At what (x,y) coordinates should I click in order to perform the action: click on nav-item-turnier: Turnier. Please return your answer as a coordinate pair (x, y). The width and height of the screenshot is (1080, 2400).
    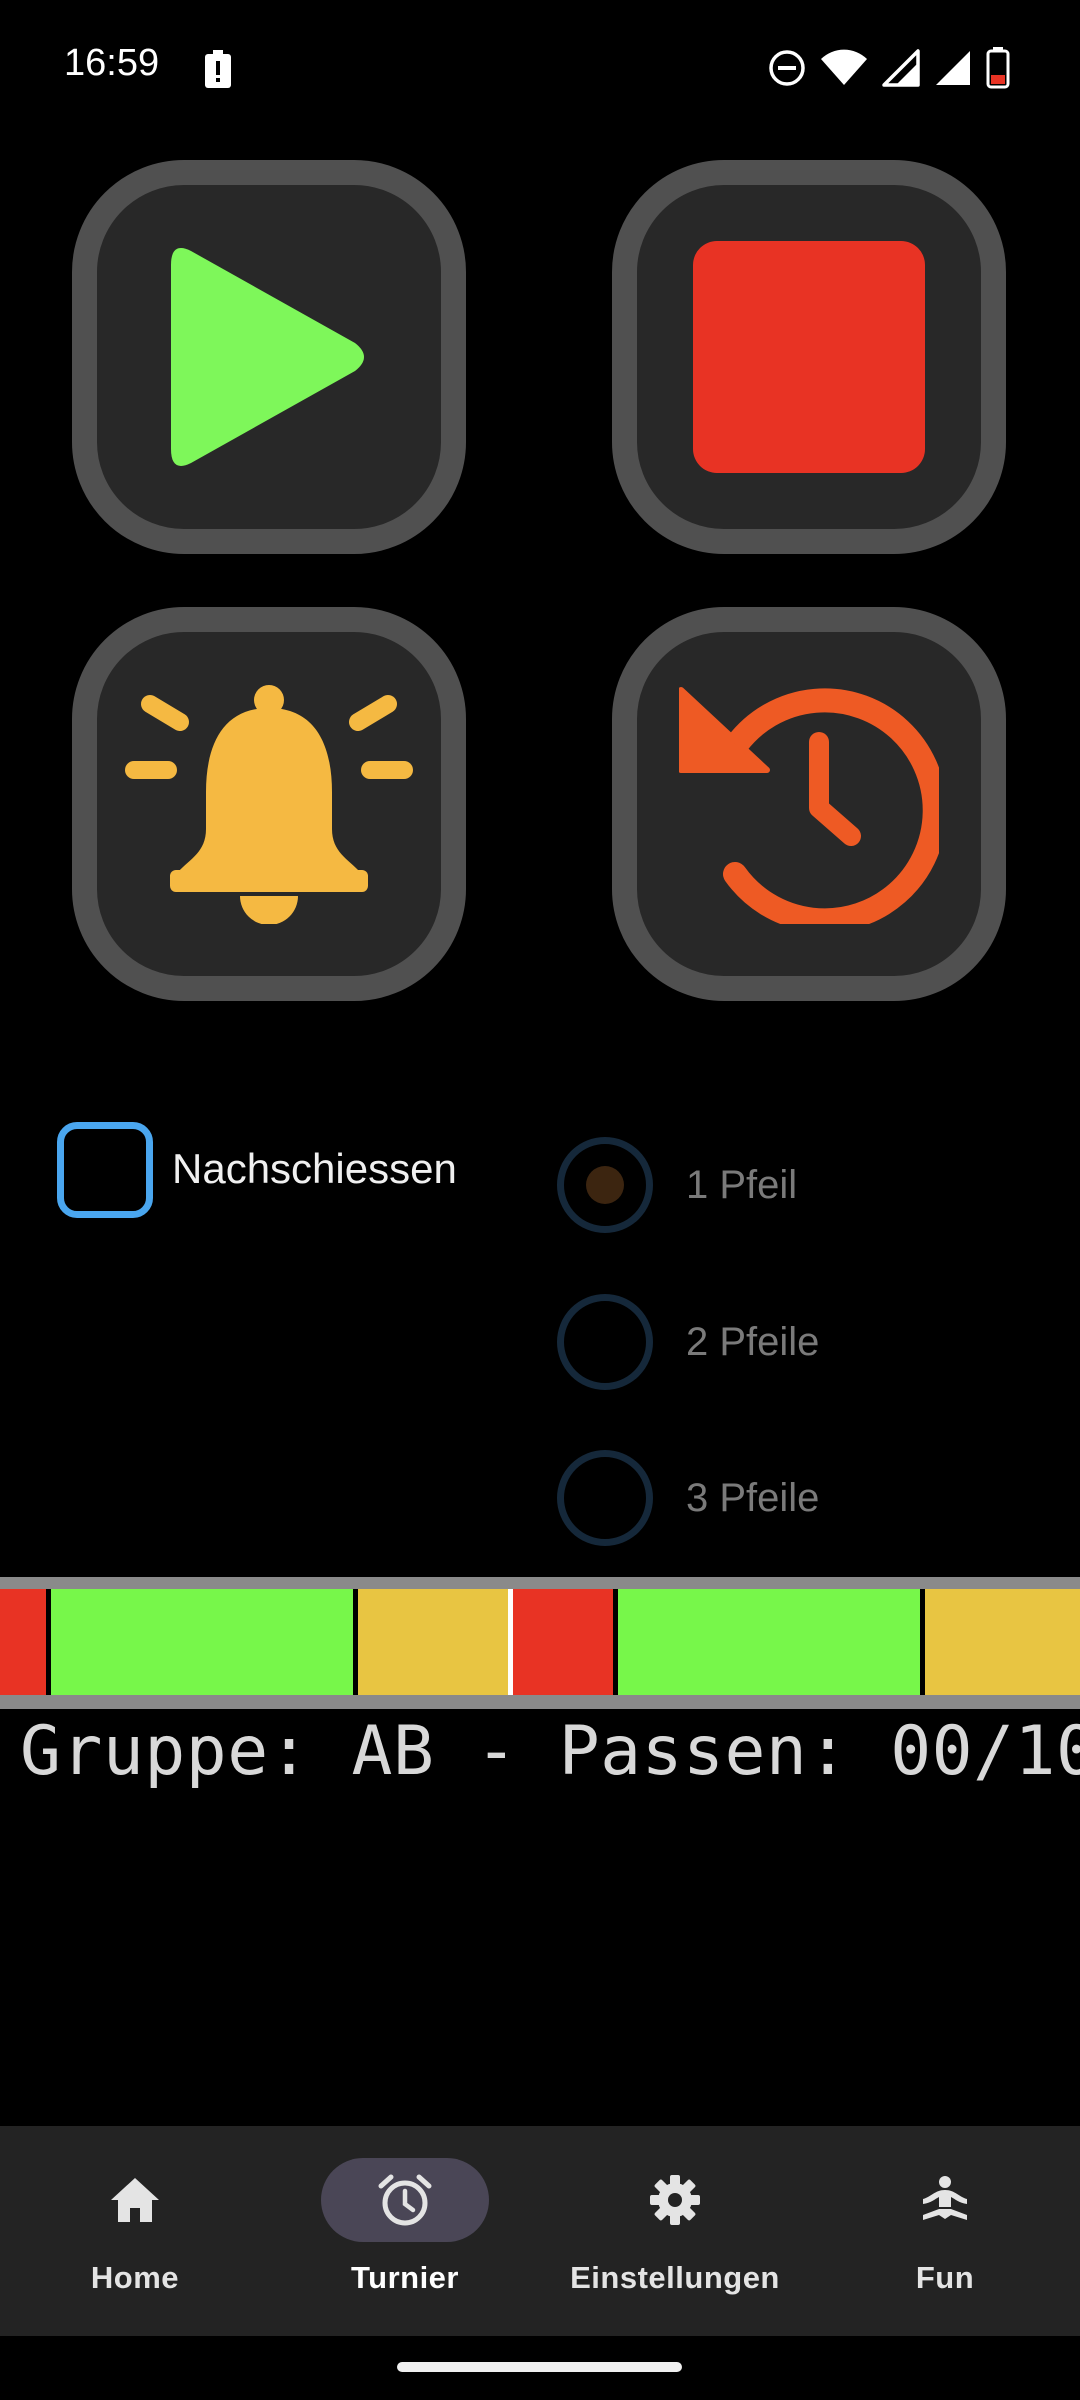
    Looking at the image, I should click on (405, 2231).